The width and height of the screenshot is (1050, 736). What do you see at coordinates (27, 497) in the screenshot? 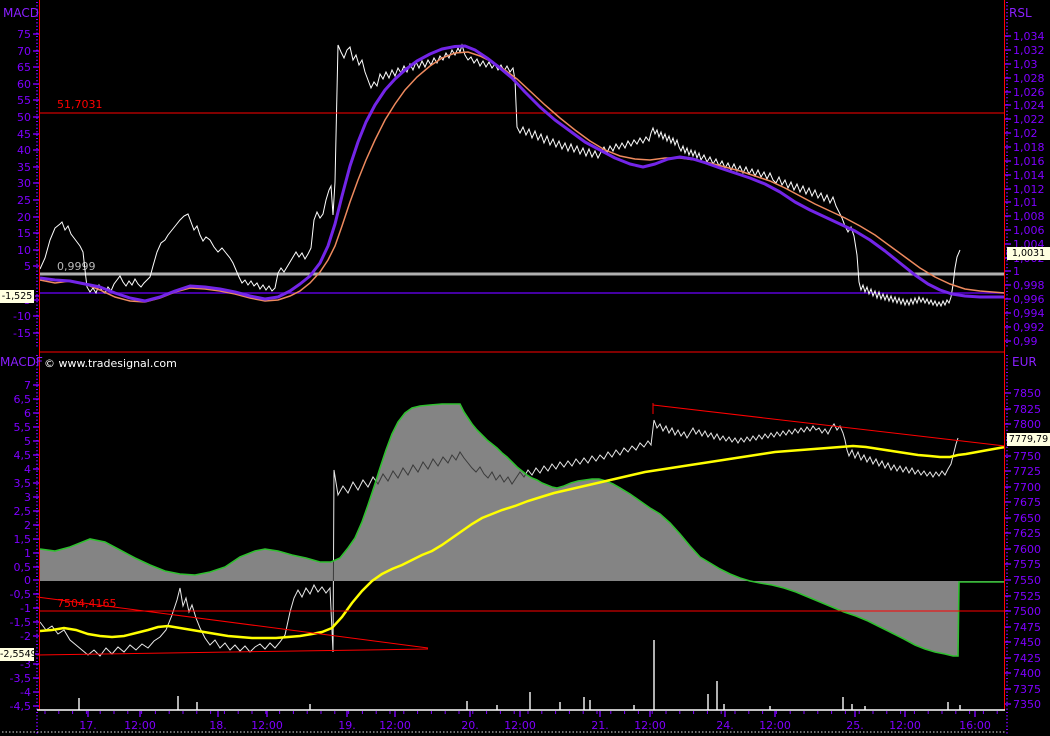
I see `macdf-axis-label: 3` at bounding box center [27, 497].